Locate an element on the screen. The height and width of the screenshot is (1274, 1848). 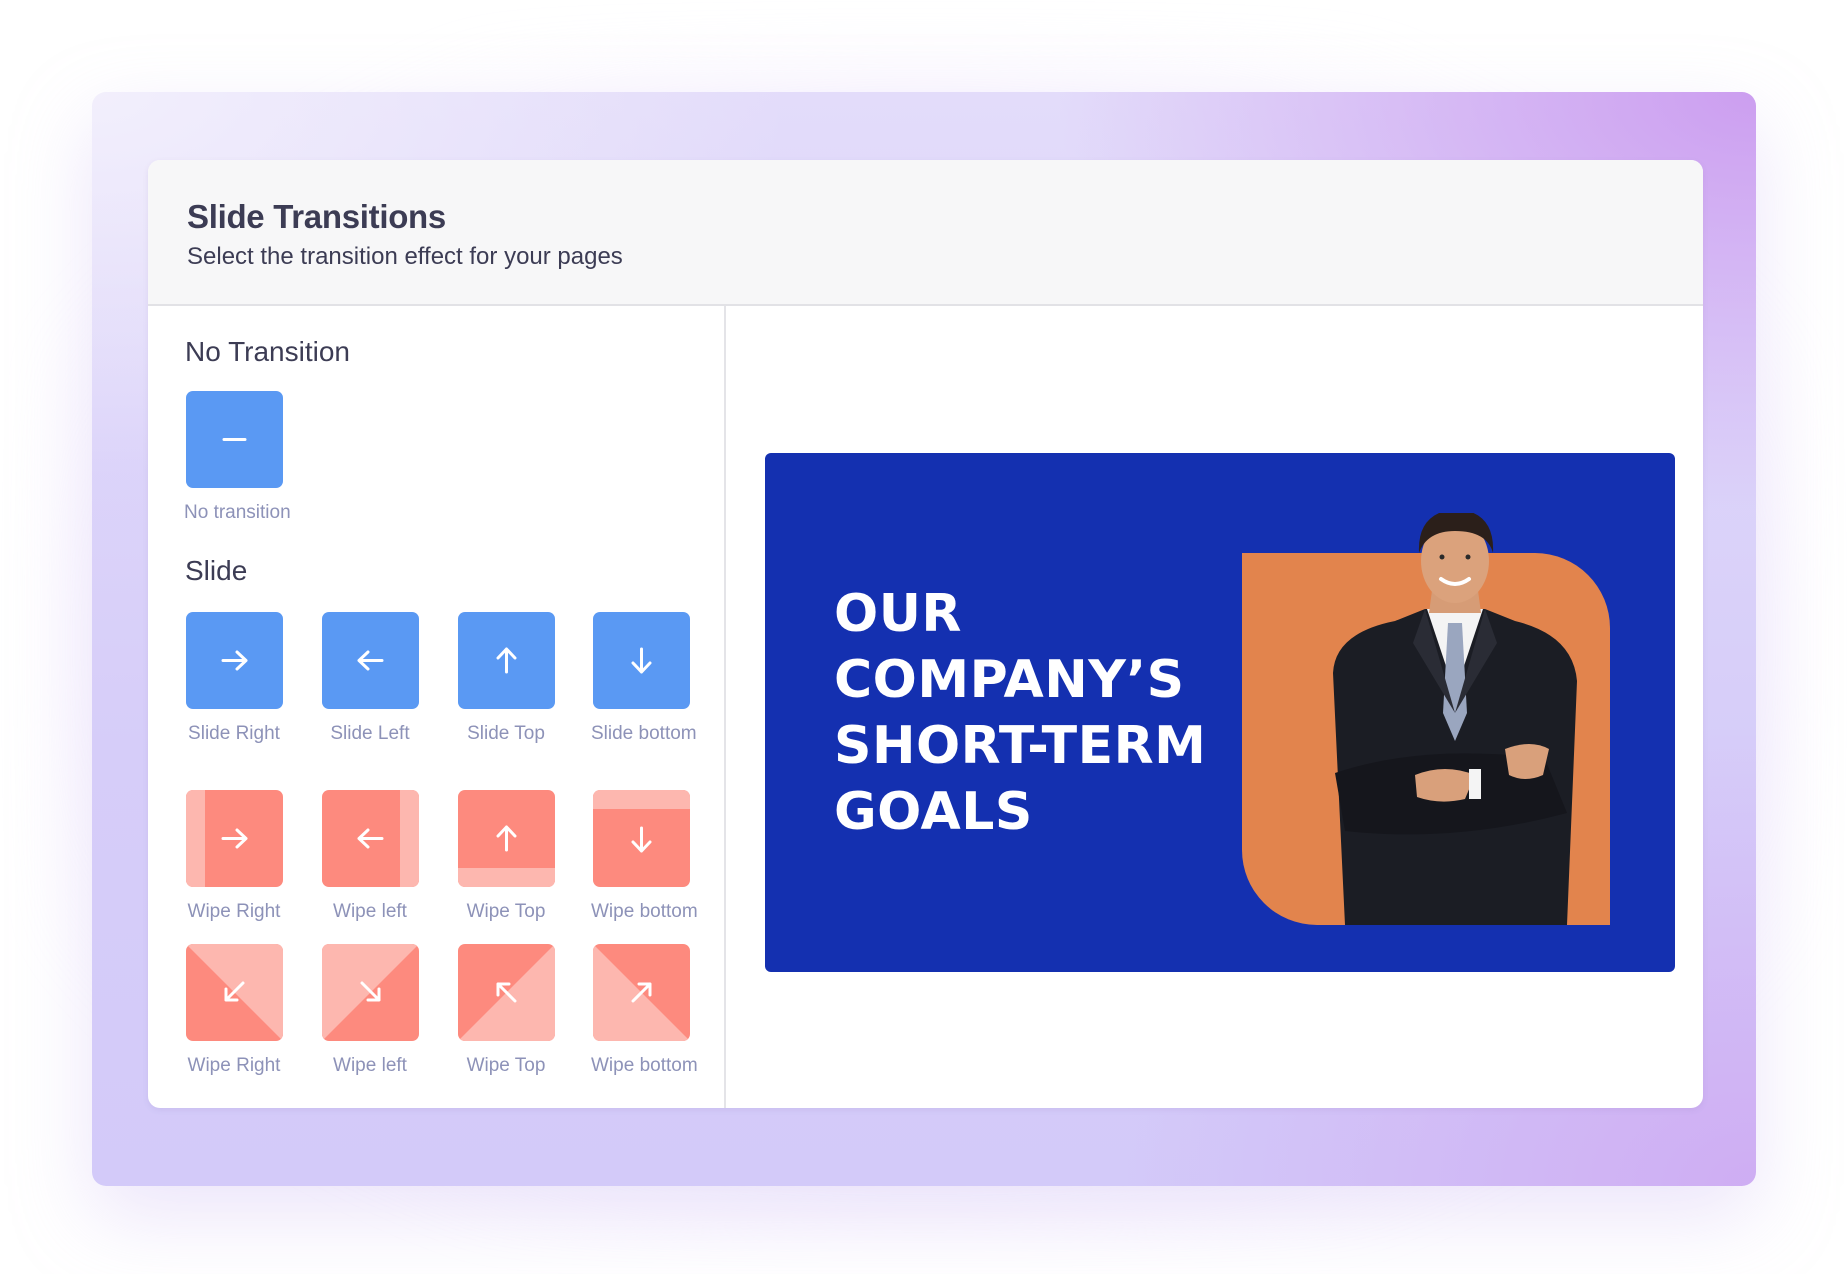
option-slide-left: Slide Left is located at coordinates (370, 678).